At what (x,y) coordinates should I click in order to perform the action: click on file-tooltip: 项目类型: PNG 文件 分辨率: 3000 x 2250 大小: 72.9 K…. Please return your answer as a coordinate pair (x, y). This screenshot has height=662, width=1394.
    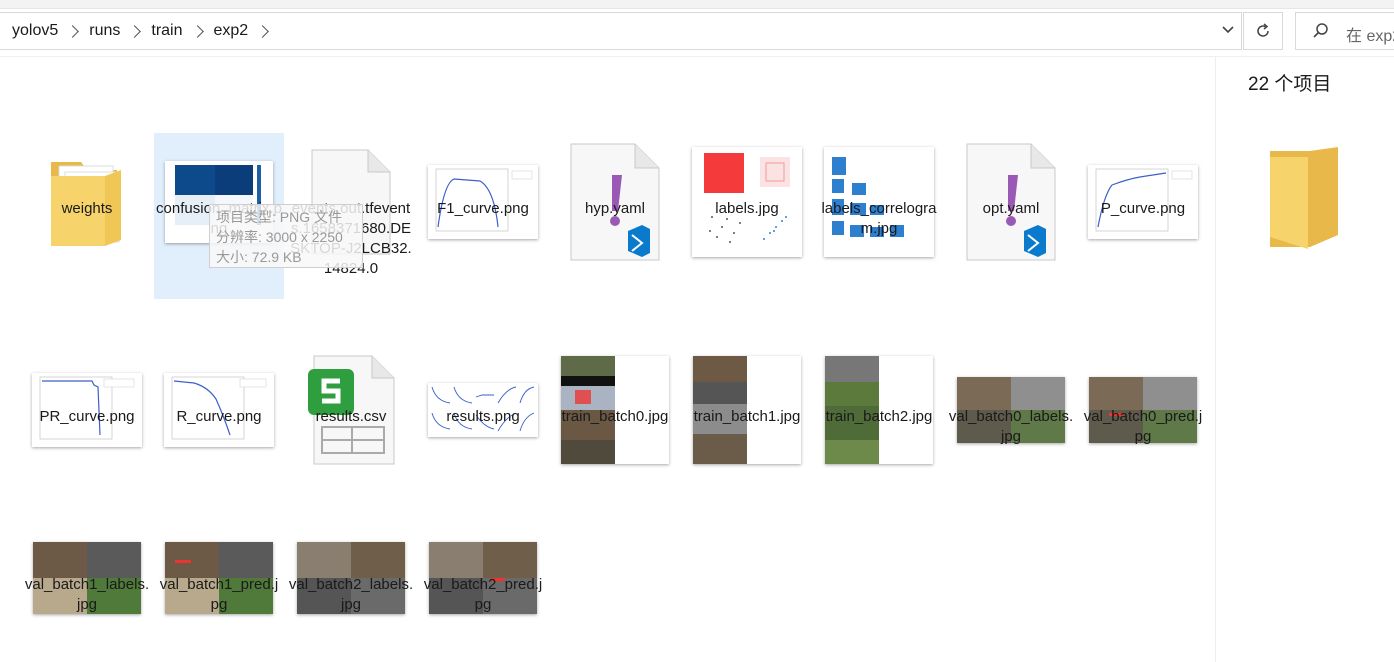
    Looking at the image, I should click on (286, 236).